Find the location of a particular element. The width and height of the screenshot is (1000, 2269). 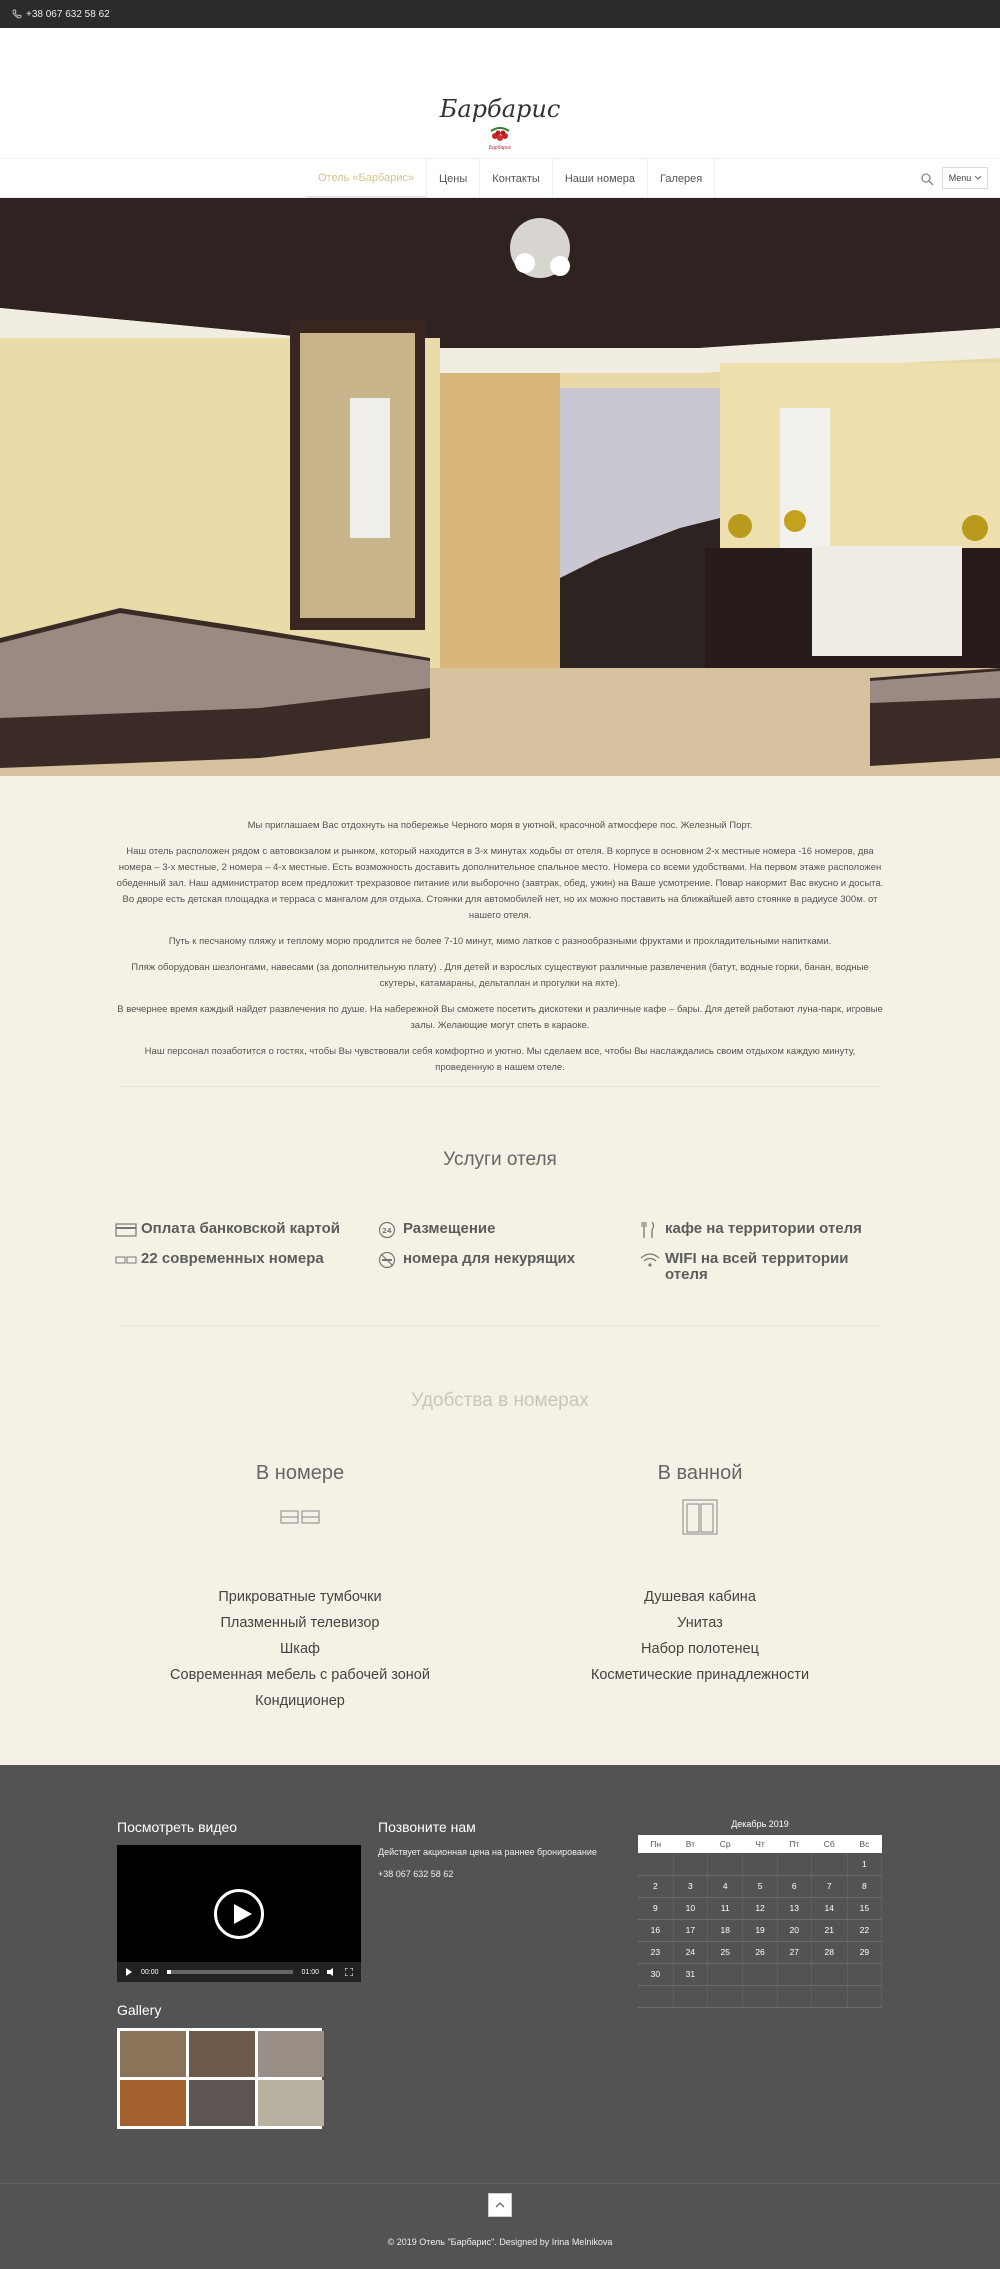

nav-item-contacts: Контакты is located at coordinates (516, 179).